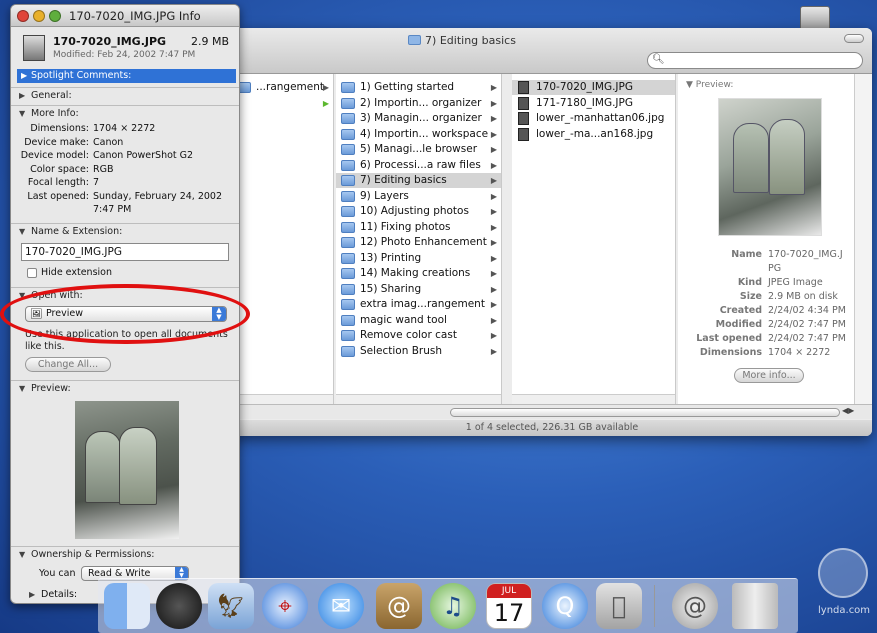  What do you see at coordinates (509, 606) in the screenshot?
I see `ical-dock-icon: JUL 17` at bounding box center [509, 606].